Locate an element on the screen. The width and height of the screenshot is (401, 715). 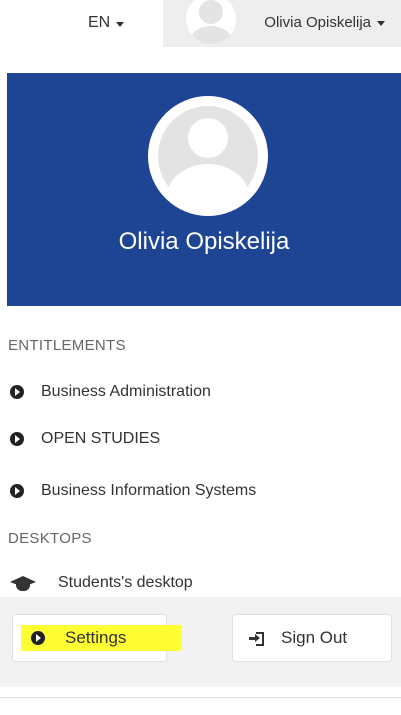
sign-out-button: Sign Out is located at coordinates (312, 638).